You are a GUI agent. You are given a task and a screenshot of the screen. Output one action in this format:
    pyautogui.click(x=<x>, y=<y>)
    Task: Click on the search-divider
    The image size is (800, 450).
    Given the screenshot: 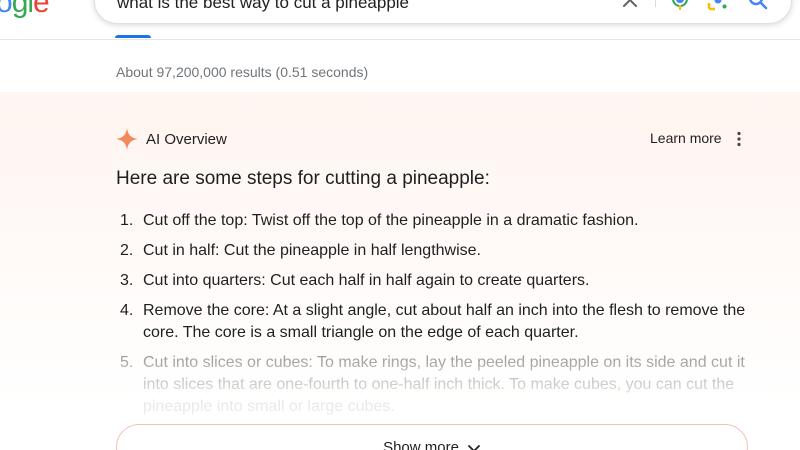 What is the action you would take?
    pyautogui.click(x=655, y=3)
    